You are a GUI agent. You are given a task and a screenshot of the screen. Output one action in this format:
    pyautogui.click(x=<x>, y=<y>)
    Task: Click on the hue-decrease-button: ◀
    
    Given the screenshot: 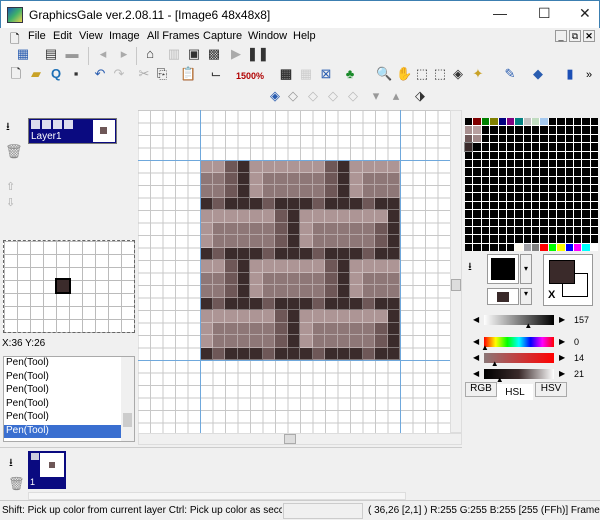 What is the action you would take?
    pyautogui.click(x=476, y=341)
    